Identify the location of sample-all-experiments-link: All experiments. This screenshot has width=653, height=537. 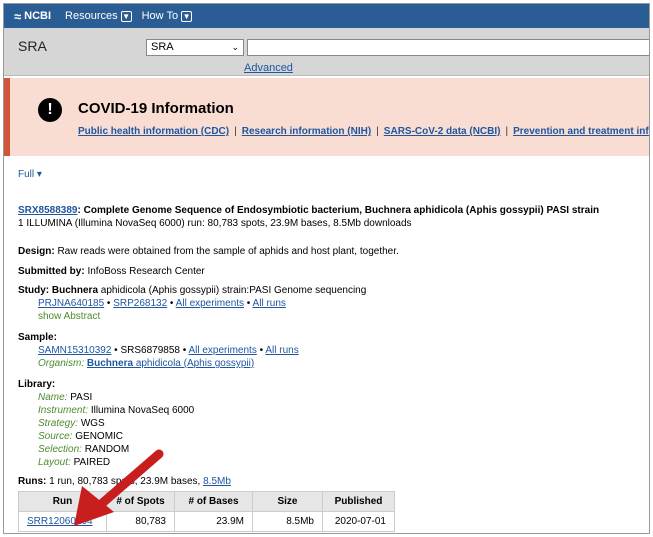
(222, 350).